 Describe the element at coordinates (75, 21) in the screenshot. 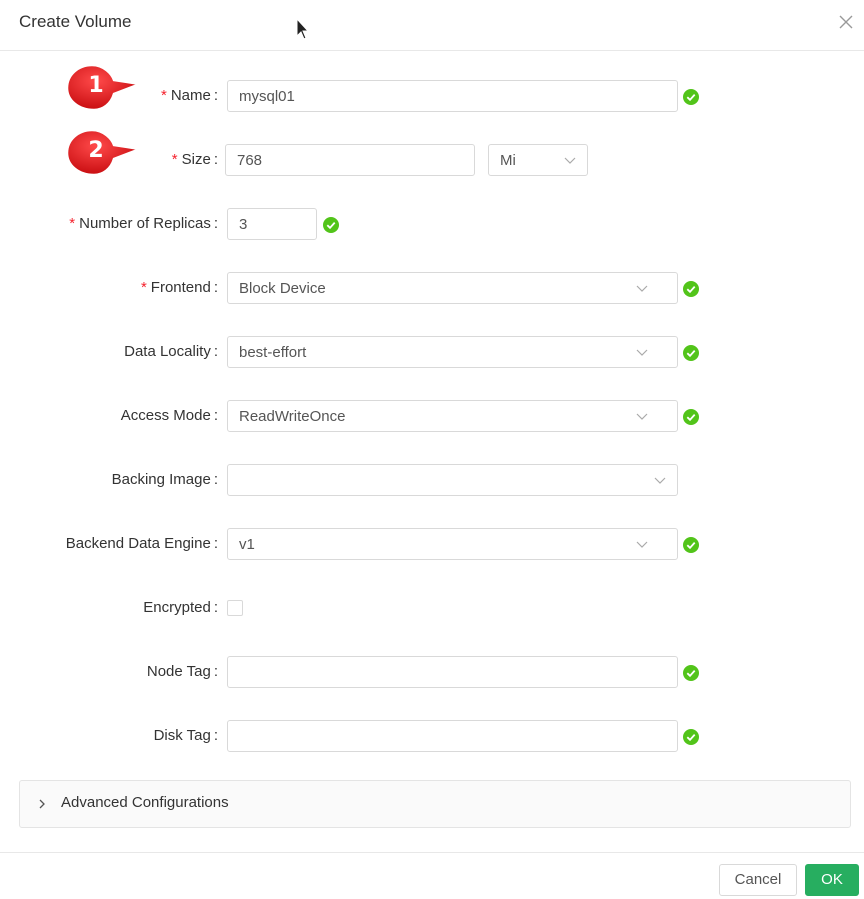

I see `dialog-title: Create Volume` at that location.